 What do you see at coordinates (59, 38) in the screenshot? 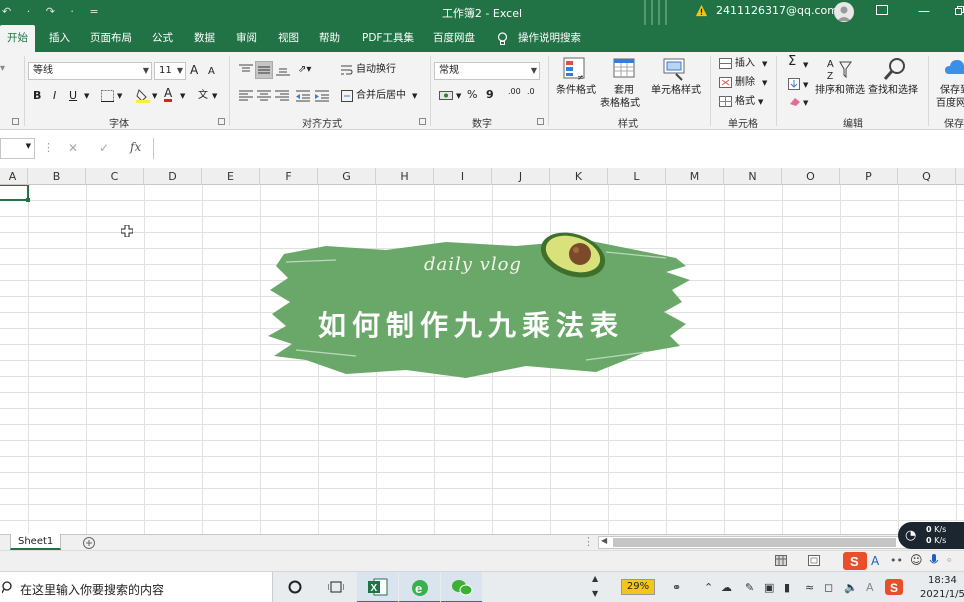
I see `tab-insert: 插入` at bounding box center [59, 38].